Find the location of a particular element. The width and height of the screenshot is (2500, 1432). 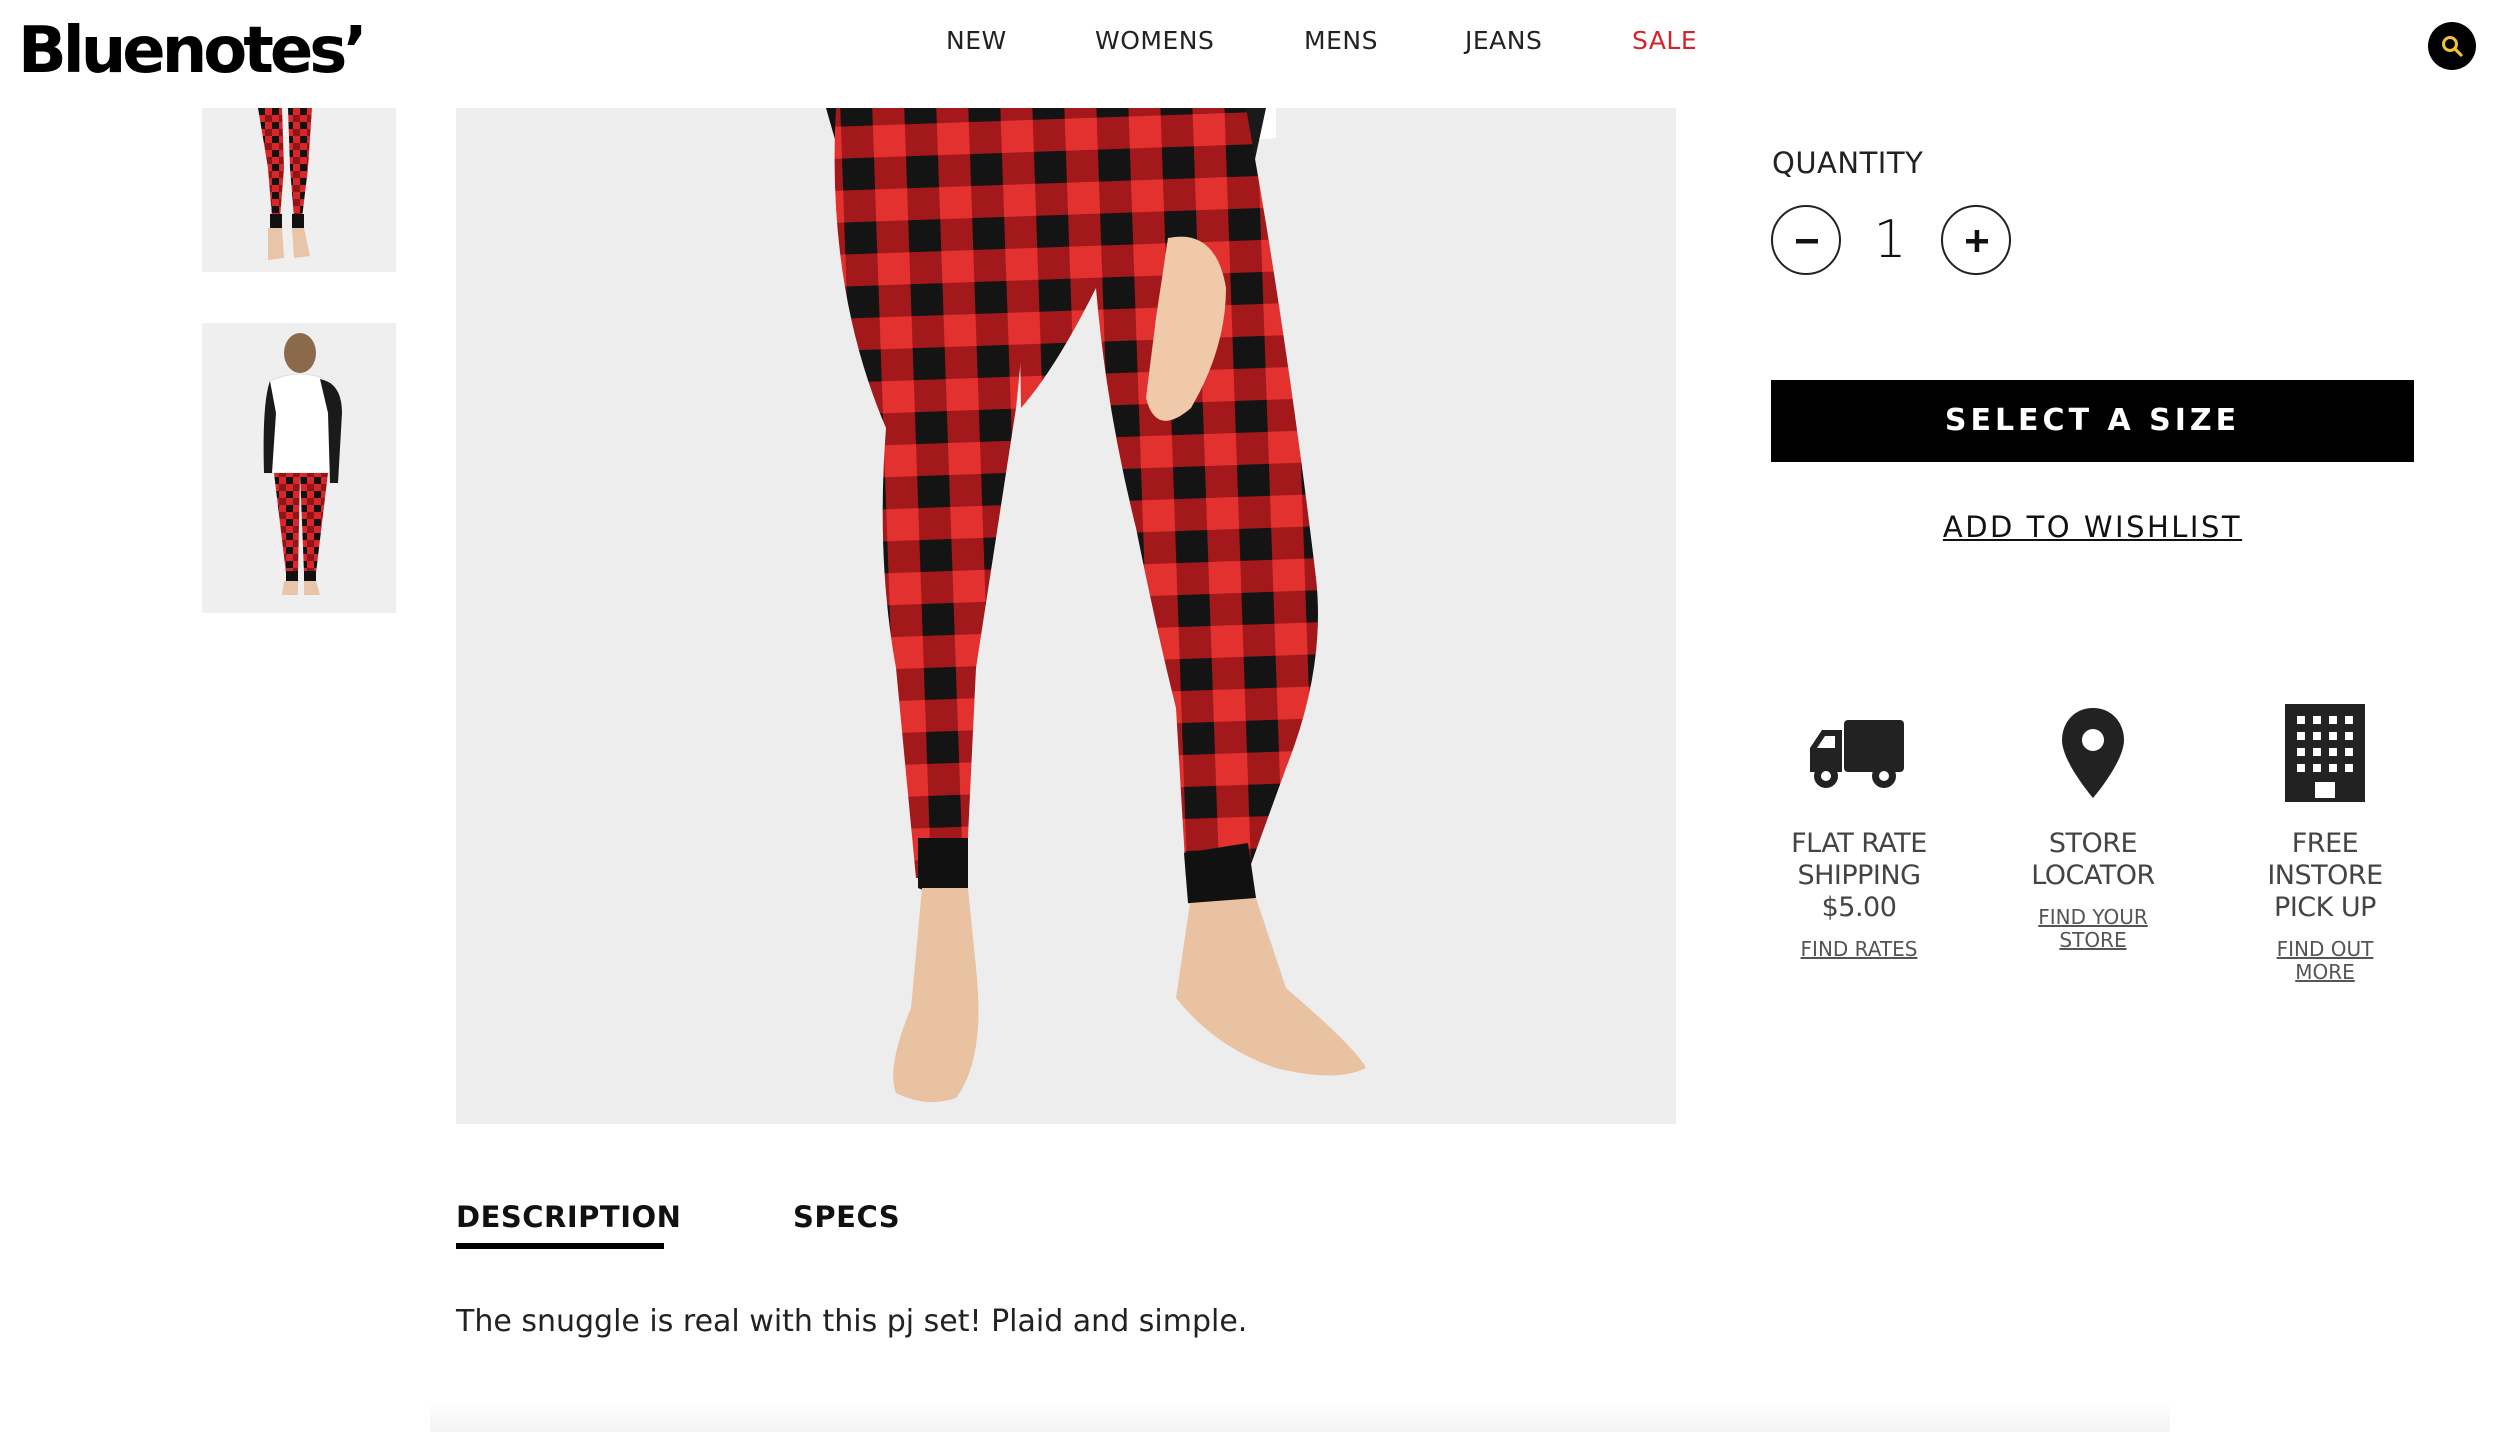

nav-sale: SALE is located at coordinates (1664, 40).